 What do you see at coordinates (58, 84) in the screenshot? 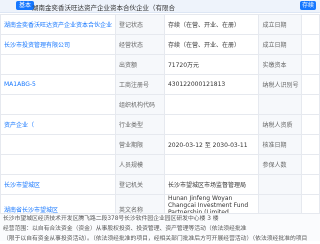
I see `cell-col-1: MA1ABG-5` at bounding box center [58, 84].